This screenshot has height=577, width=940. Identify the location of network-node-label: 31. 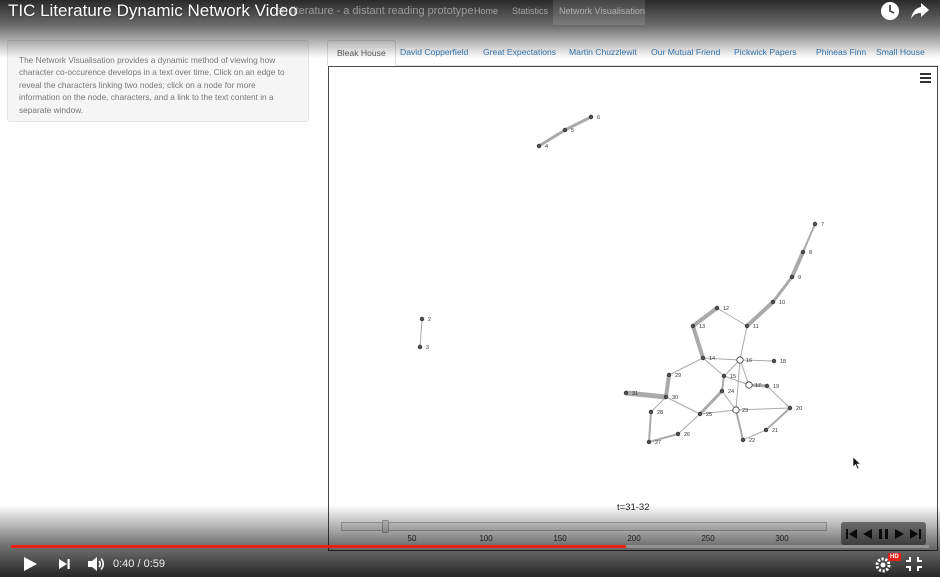
(635, 394).